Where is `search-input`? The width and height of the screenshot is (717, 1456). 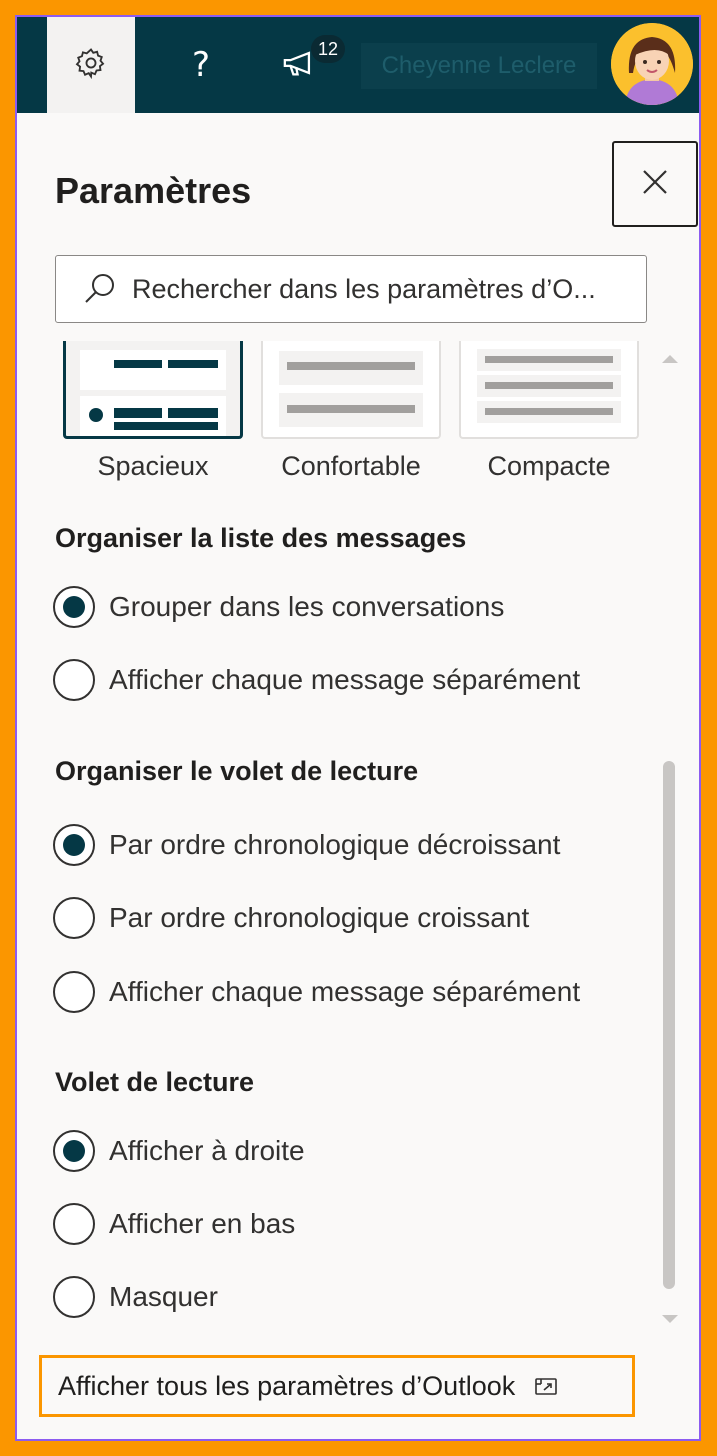
search-input is located at coordinates (387, 289).